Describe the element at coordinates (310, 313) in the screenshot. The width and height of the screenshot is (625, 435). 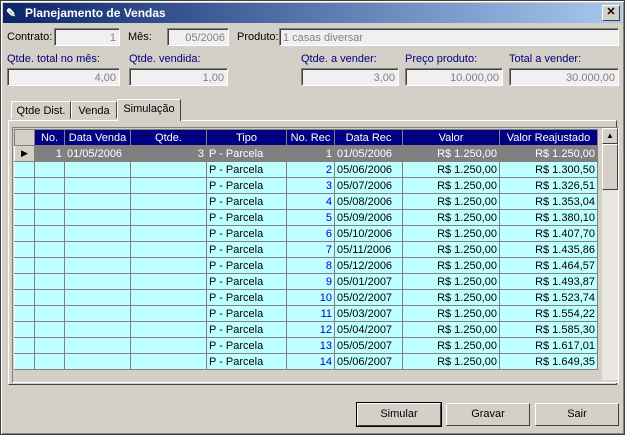
I see `row-no-rec: 11` at that location.